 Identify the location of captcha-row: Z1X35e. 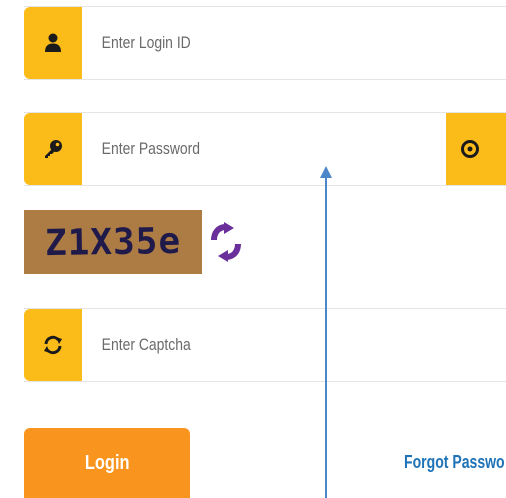
(136, 242).